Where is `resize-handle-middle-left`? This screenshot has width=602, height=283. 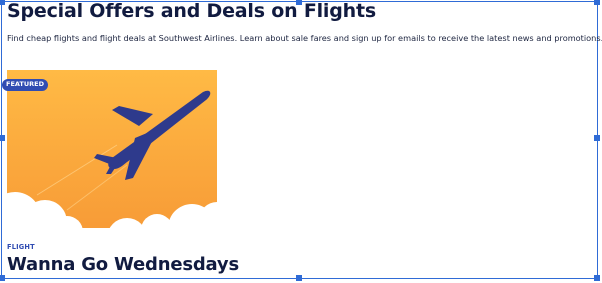 resize-handle-middle-left is located at coordinates (2, 138).